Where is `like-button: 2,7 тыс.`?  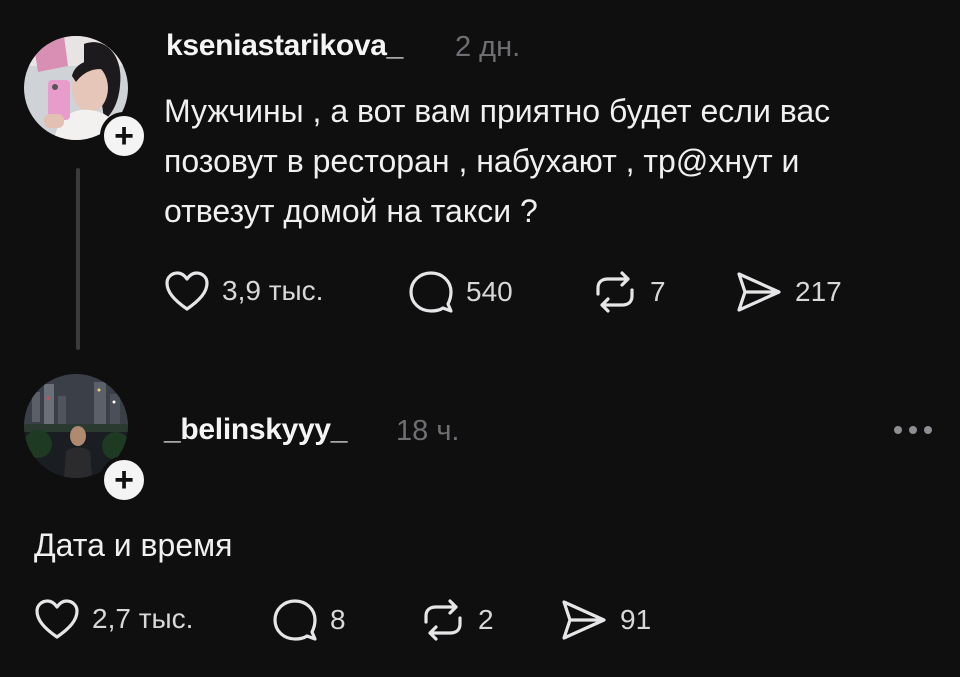
like-button: 2,7 тыс. is located at coordinates (113, 619).